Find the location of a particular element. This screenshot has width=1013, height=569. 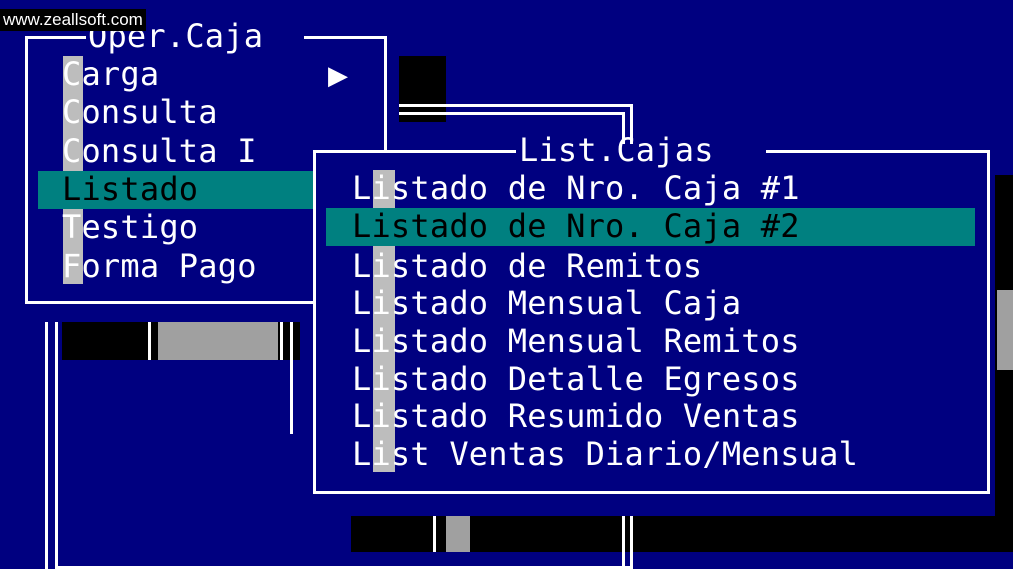

menu-item-listado-resumido-ventas: Listado Resumido Ventas is located at coordinates (576, 416).